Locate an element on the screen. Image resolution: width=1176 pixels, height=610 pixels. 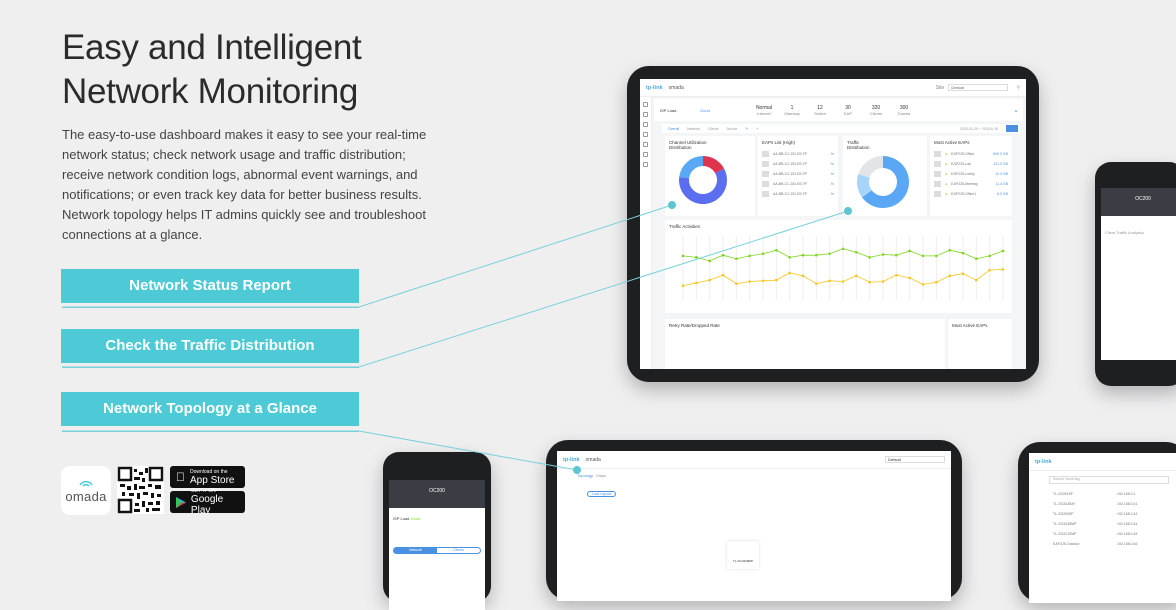
edit-icon: ✎ is located at coordinates (746, 129).